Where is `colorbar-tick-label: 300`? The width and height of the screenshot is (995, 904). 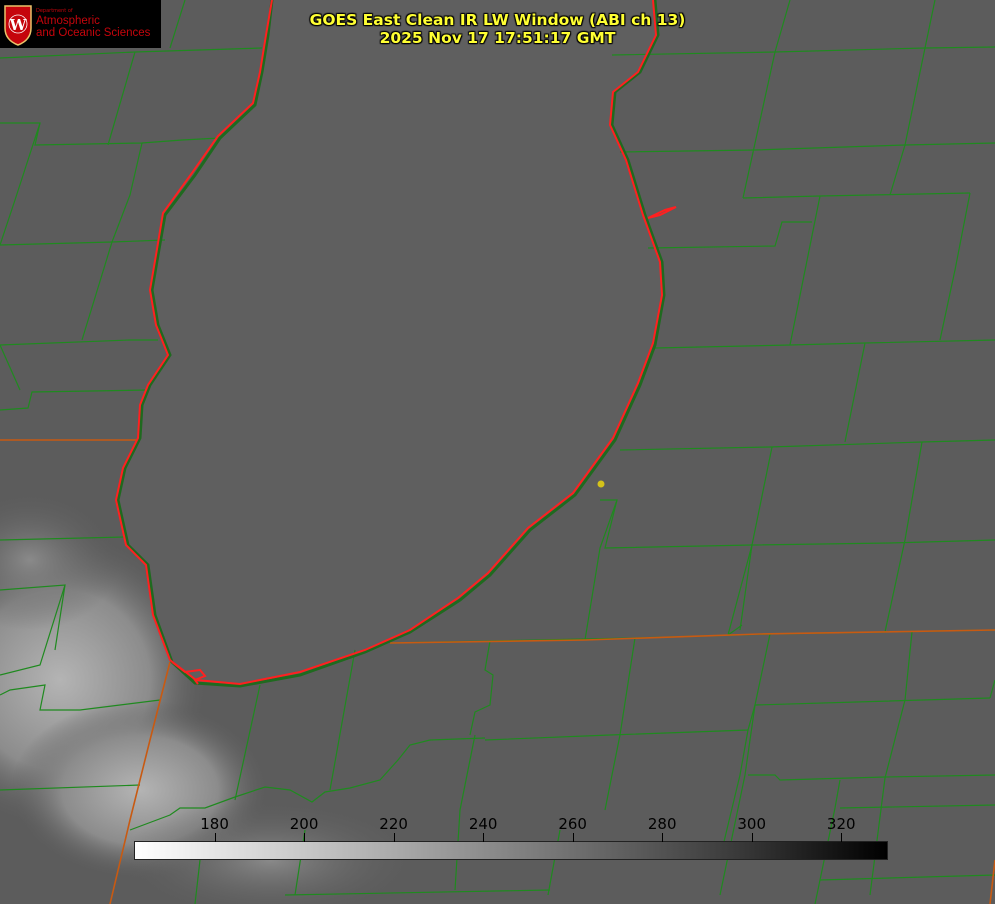
colorbar-tick-label: 300 is located at coordinates (752, 824).